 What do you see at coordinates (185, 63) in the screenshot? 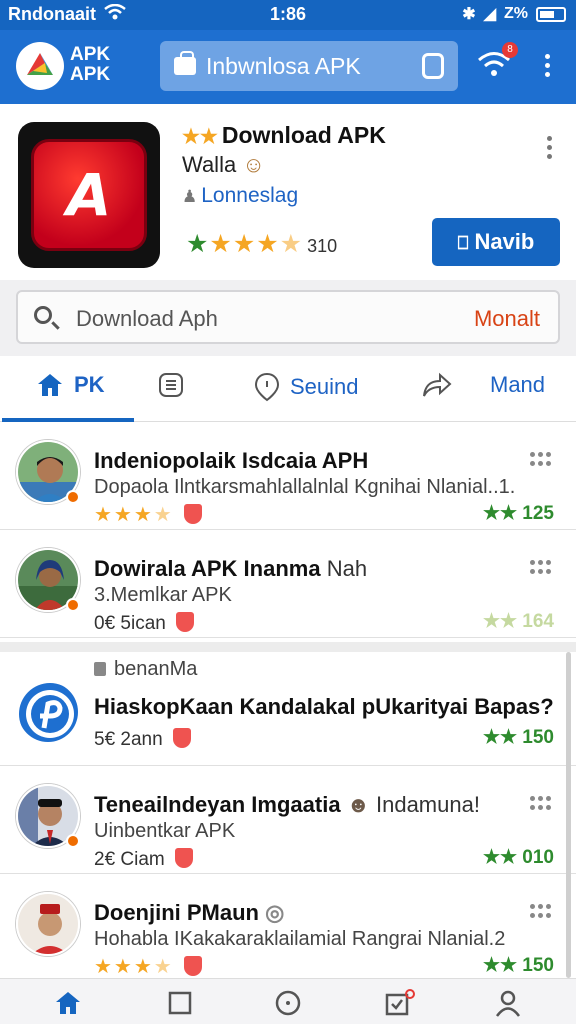
I see `shopping-bag-icon` at bounding box center [185, 63].